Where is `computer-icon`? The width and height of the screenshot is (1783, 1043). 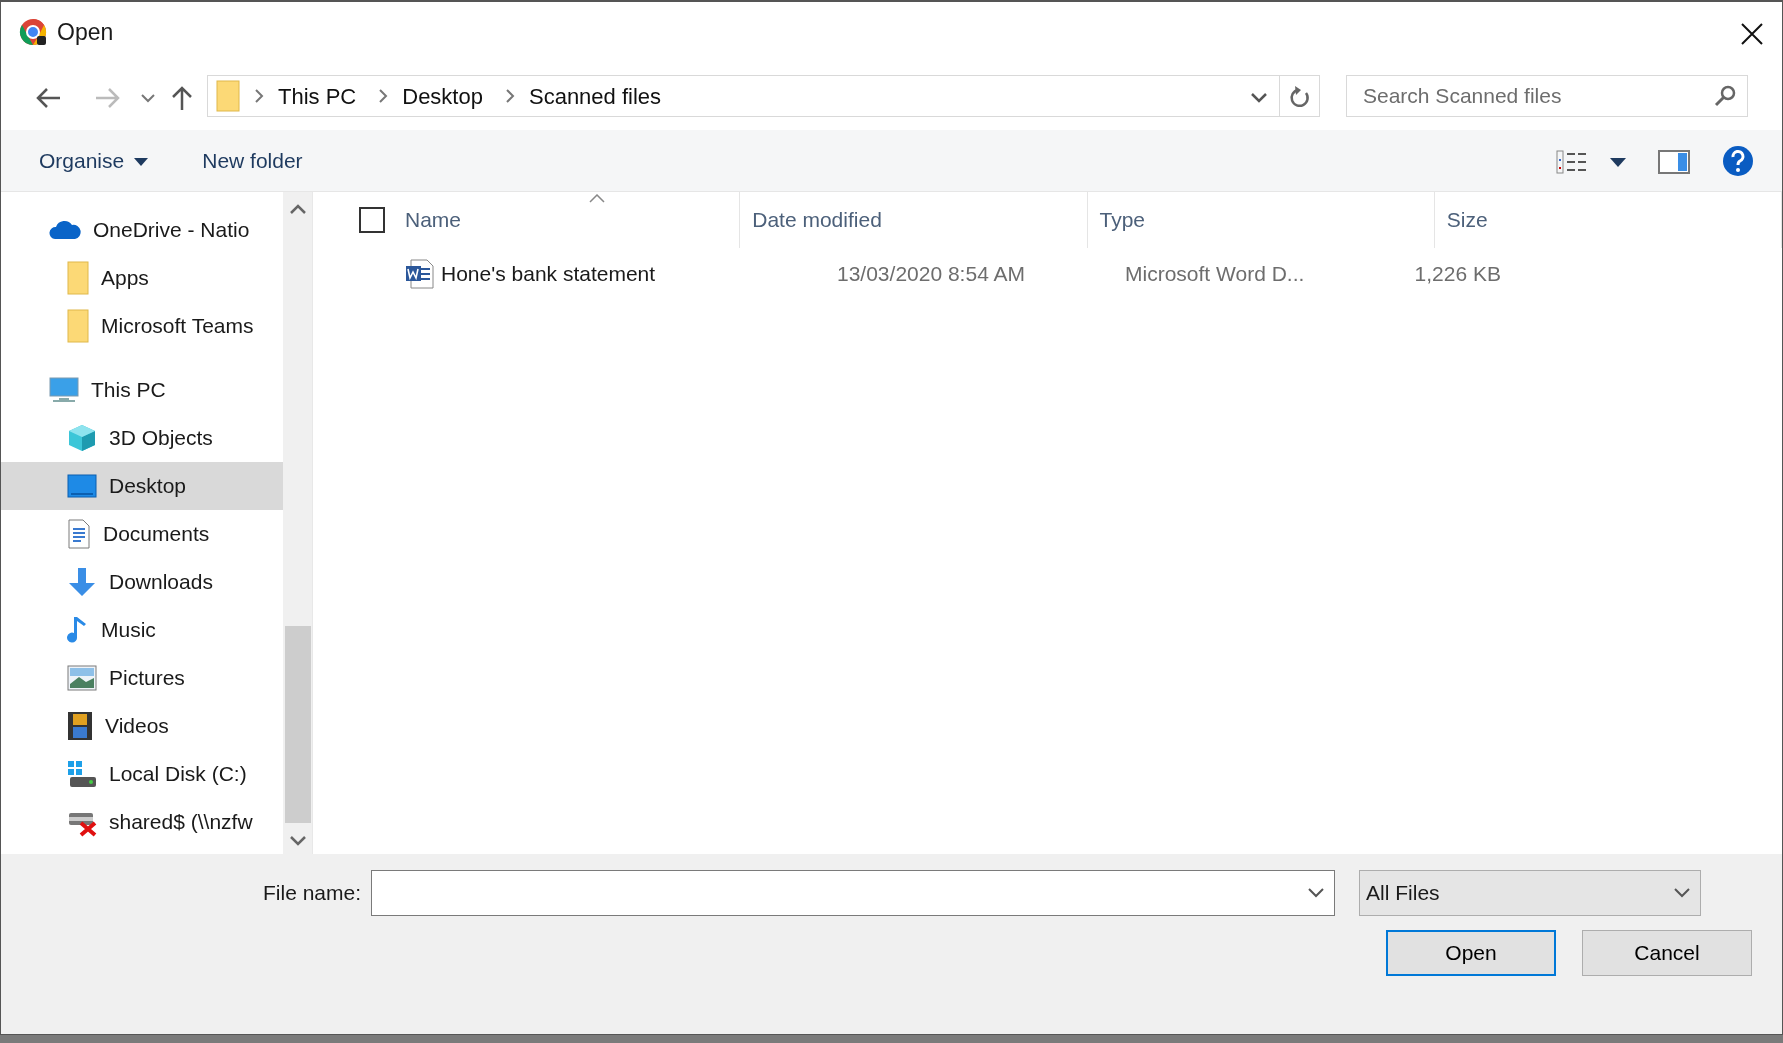 computer-icon is located at coordinates (64, 390).